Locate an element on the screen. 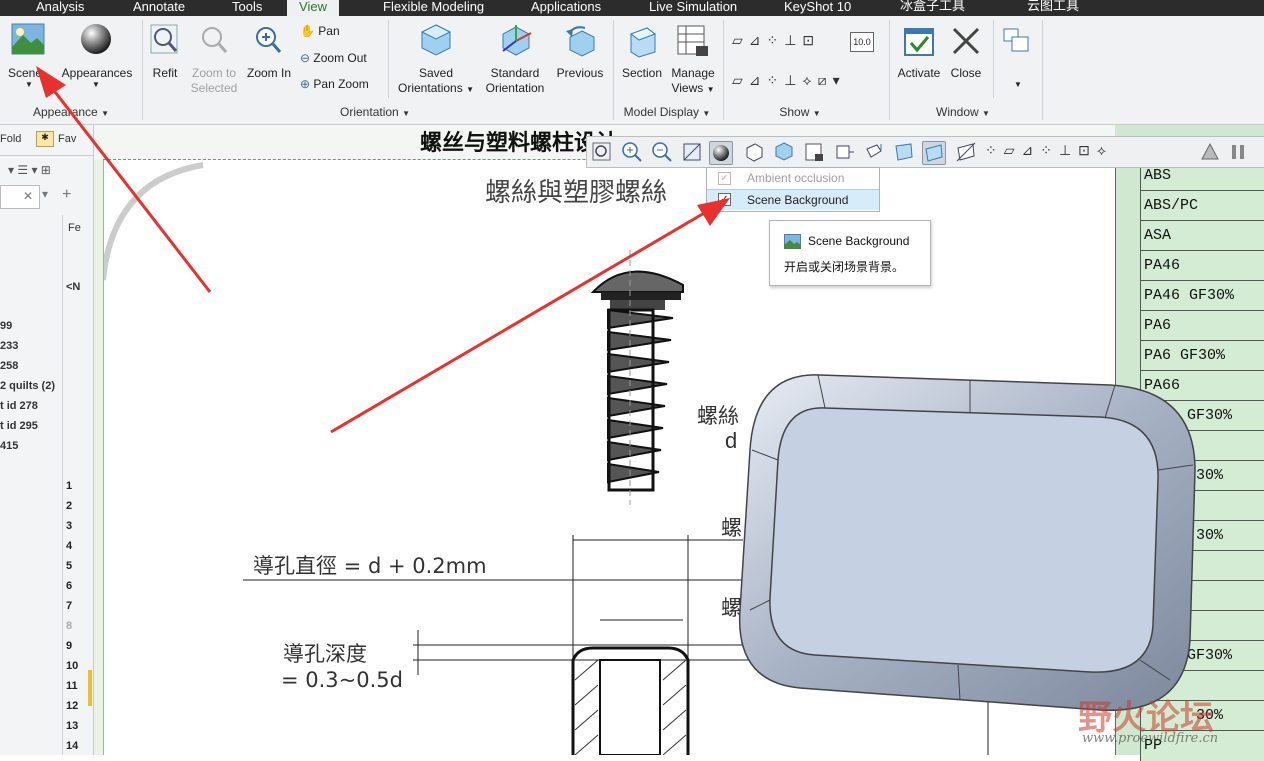 Image resolution: width=1264 pixels, height=761 pixels. saved-orientations-button: Saved Orientations ▼ is located at coordinates (436, 81).